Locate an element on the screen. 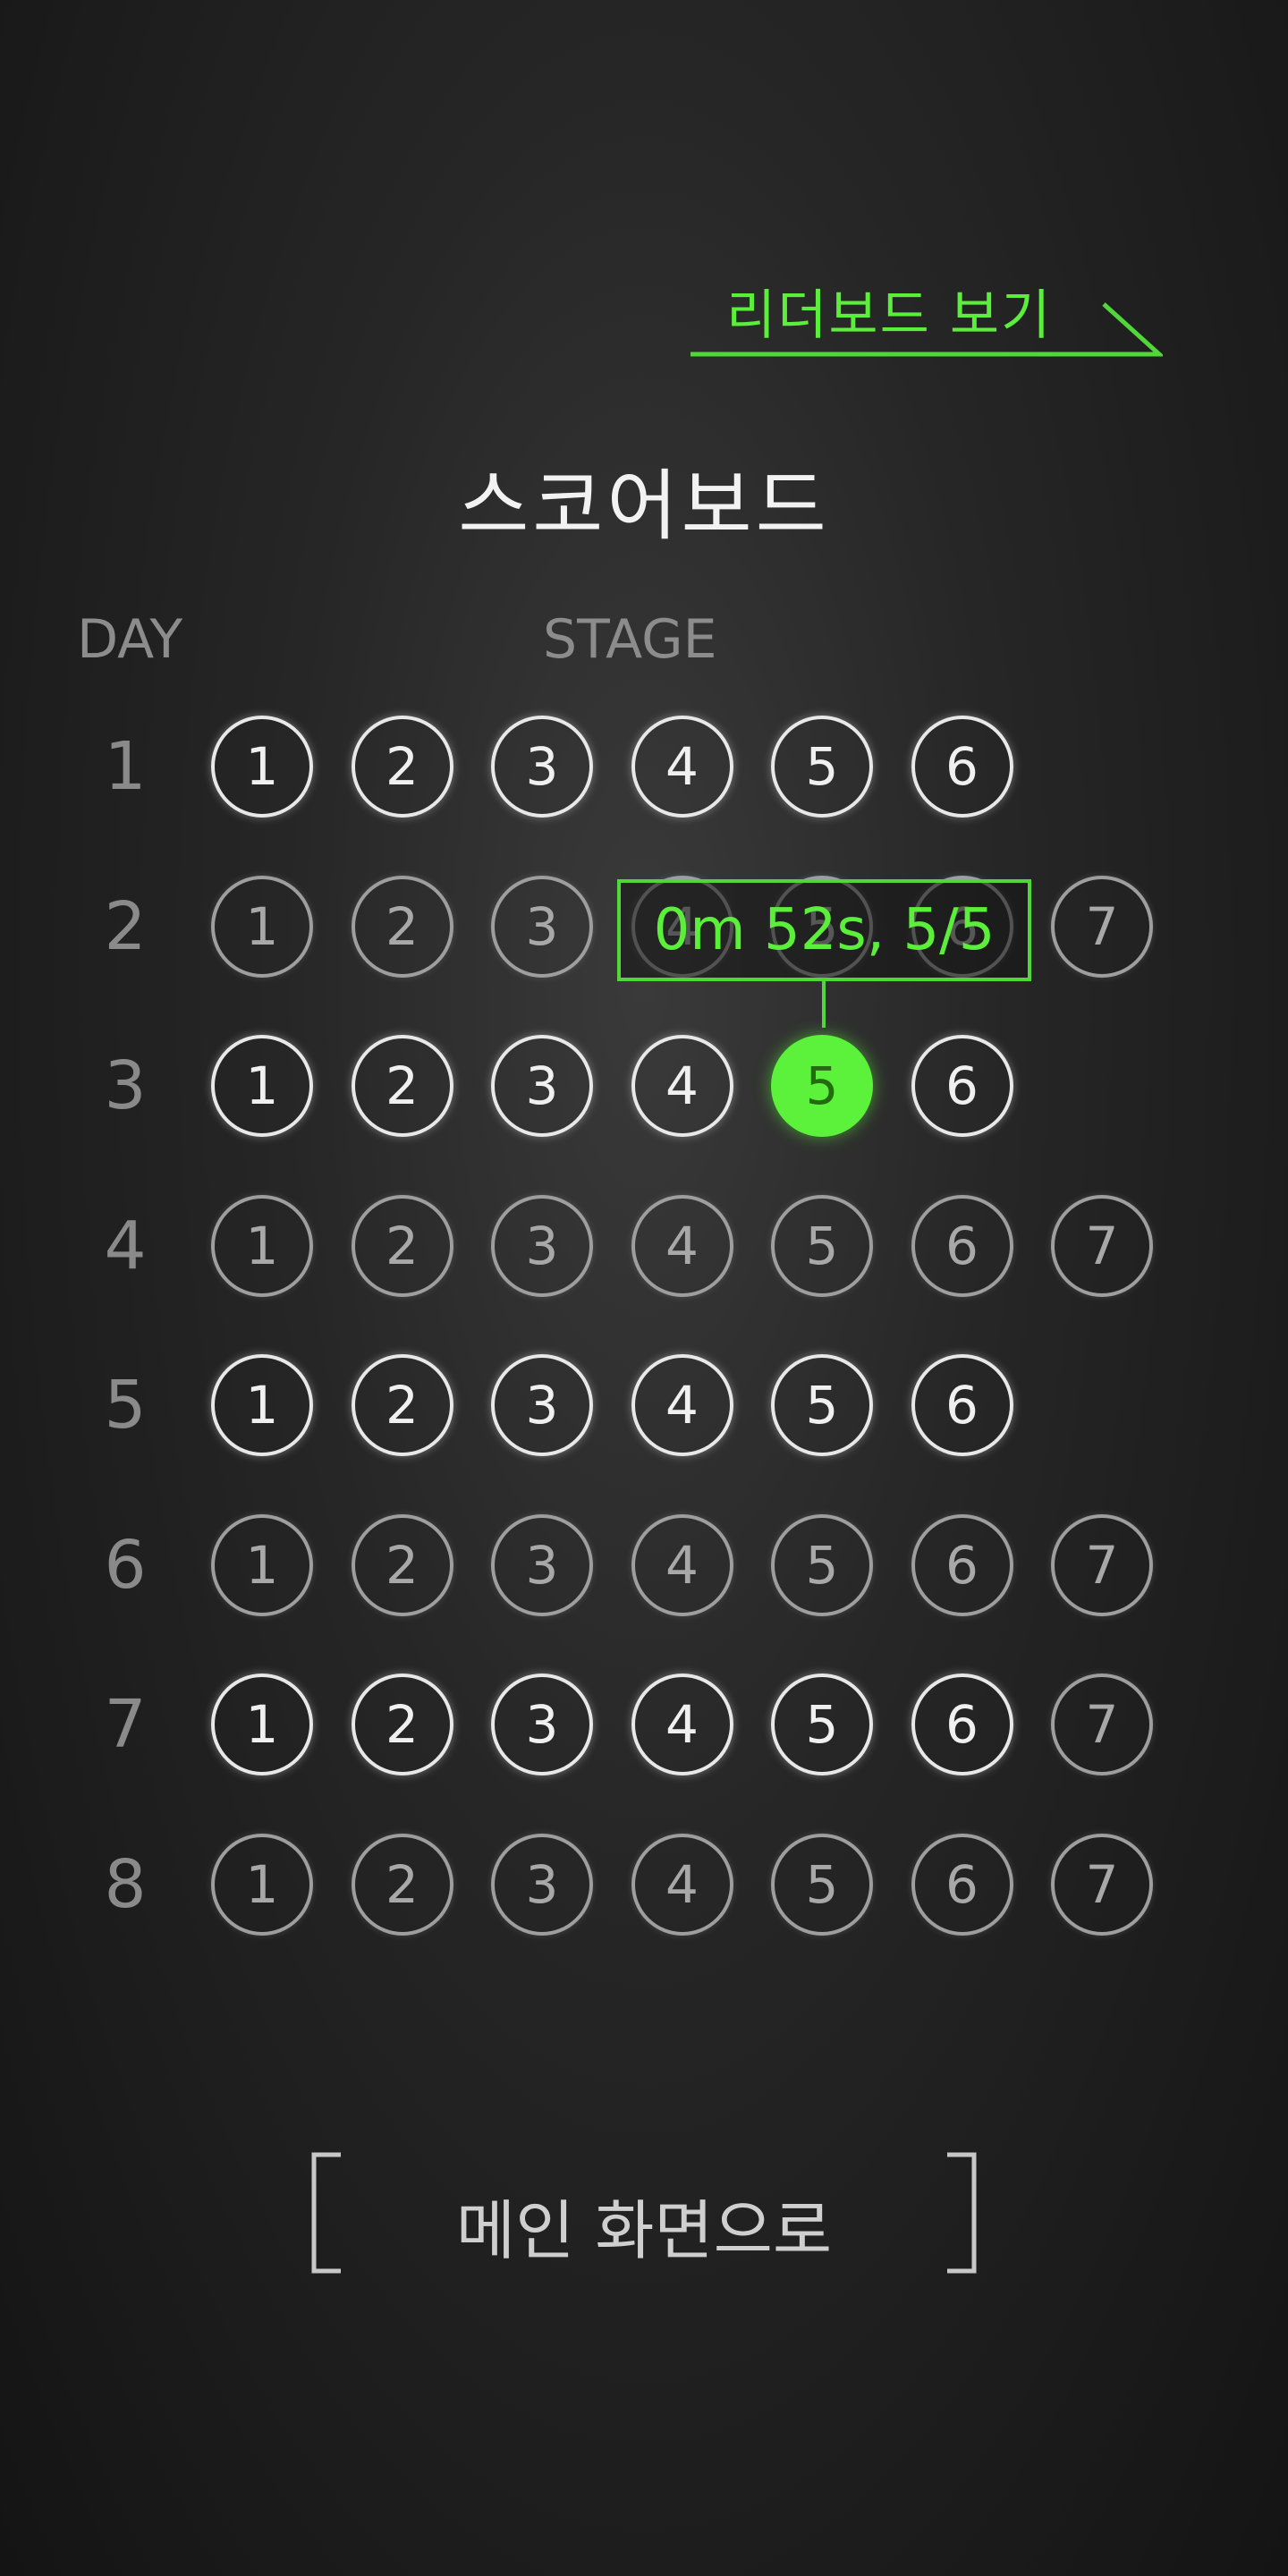  arrow-underline-icon is located at coordinates (927, 329).